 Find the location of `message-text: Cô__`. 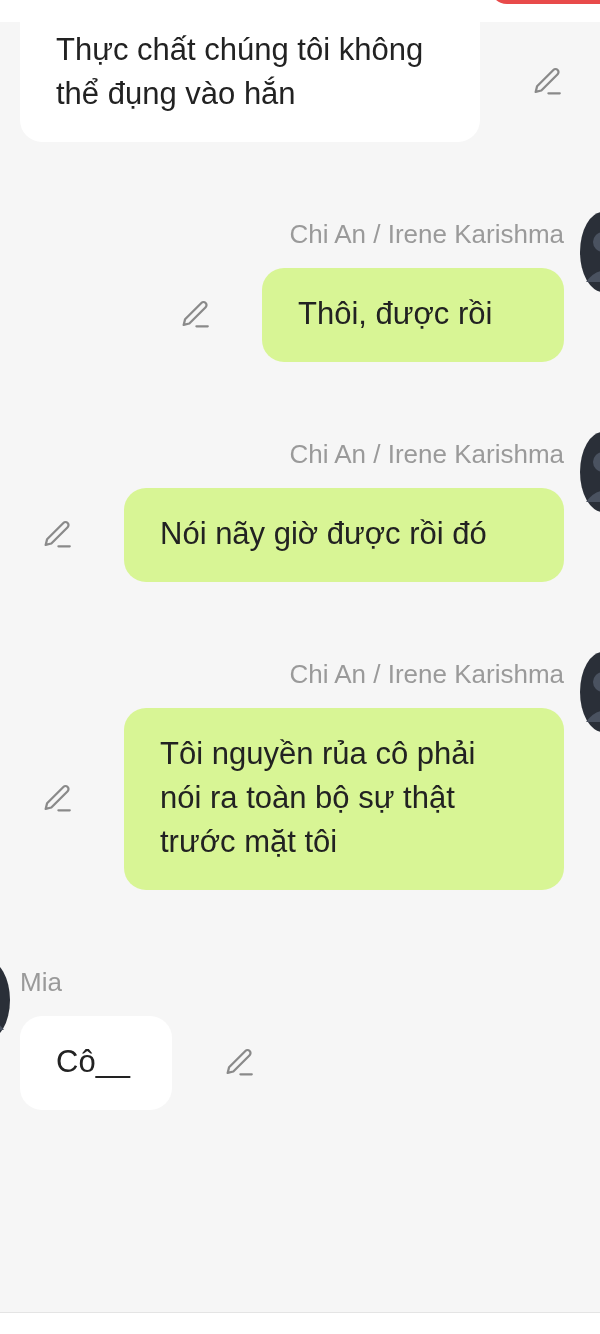

message-text: Cô__ is located at coordinates (94, 1062).